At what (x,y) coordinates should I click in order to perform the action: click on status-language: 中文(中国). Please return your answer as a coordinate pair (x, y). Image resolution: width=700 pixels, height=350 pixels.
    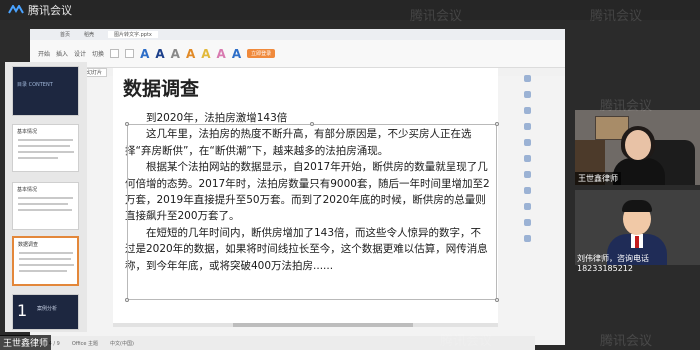
    Looking at the image, I should click on (122, 343).